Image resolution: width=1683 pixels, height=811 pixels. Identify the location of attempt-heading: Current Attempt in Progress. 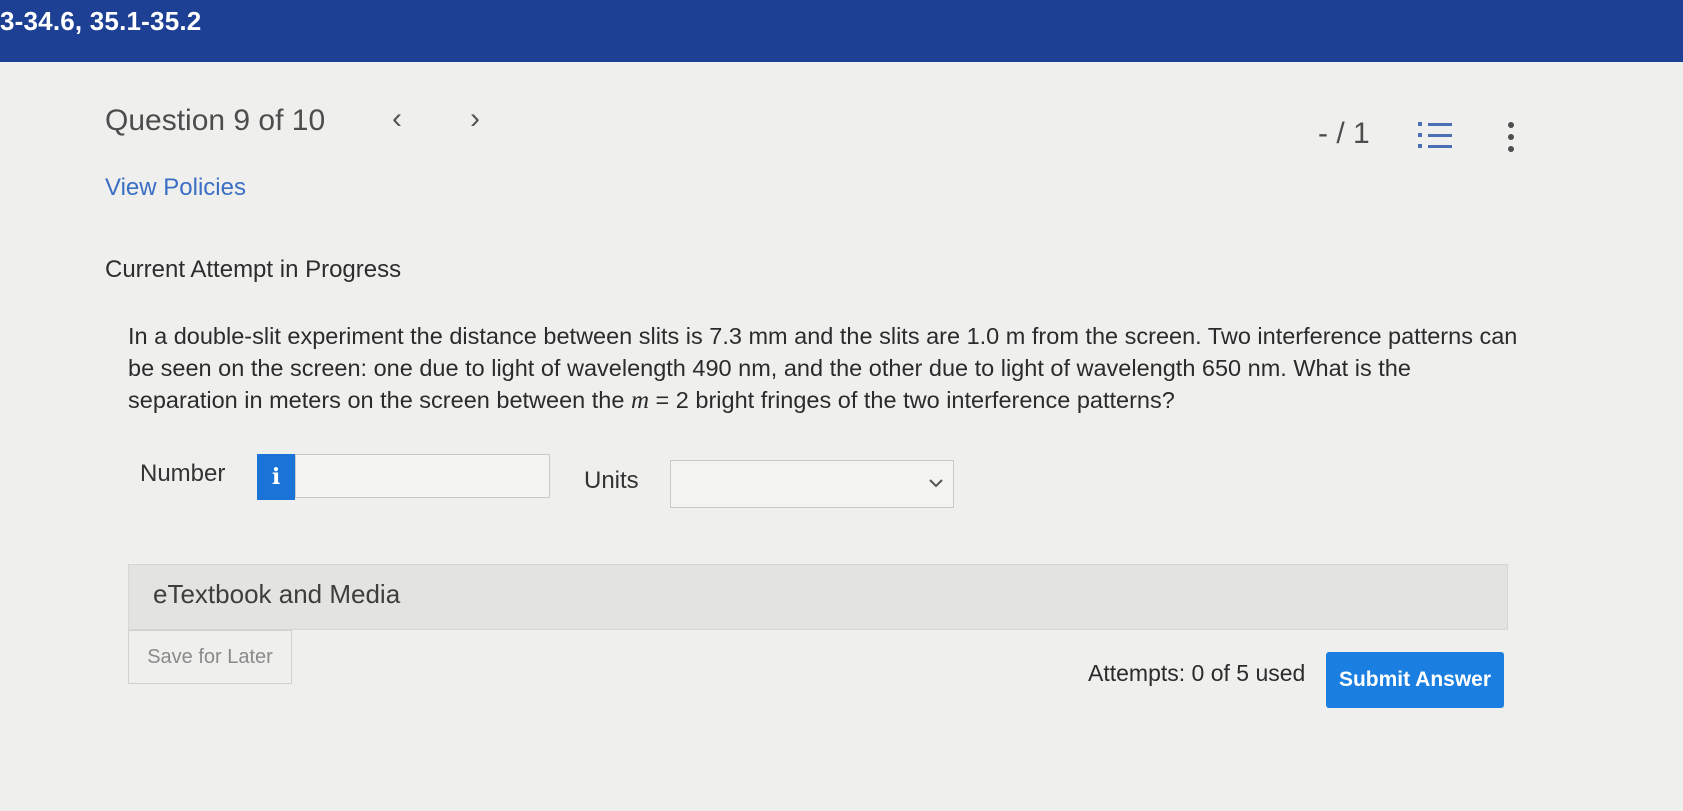
(253, 269).